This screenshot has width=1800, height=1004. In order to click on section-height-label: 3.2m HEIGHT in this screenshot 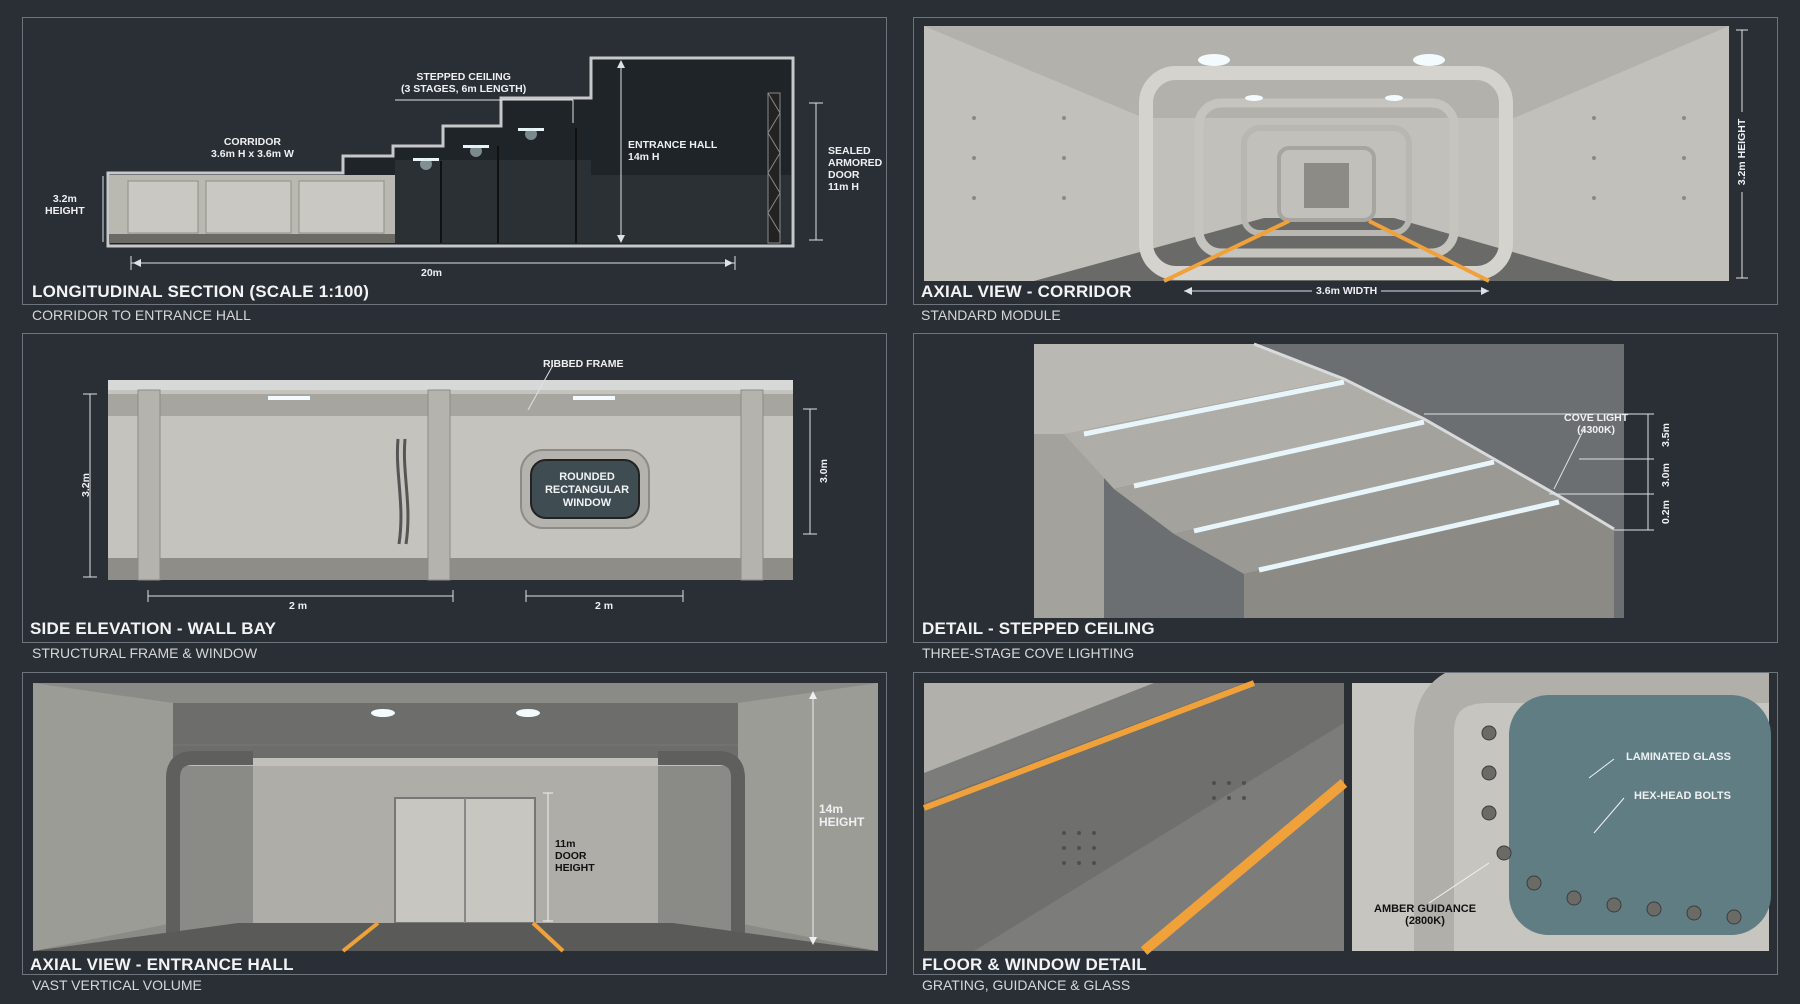, I will do `click(65, 205)`.